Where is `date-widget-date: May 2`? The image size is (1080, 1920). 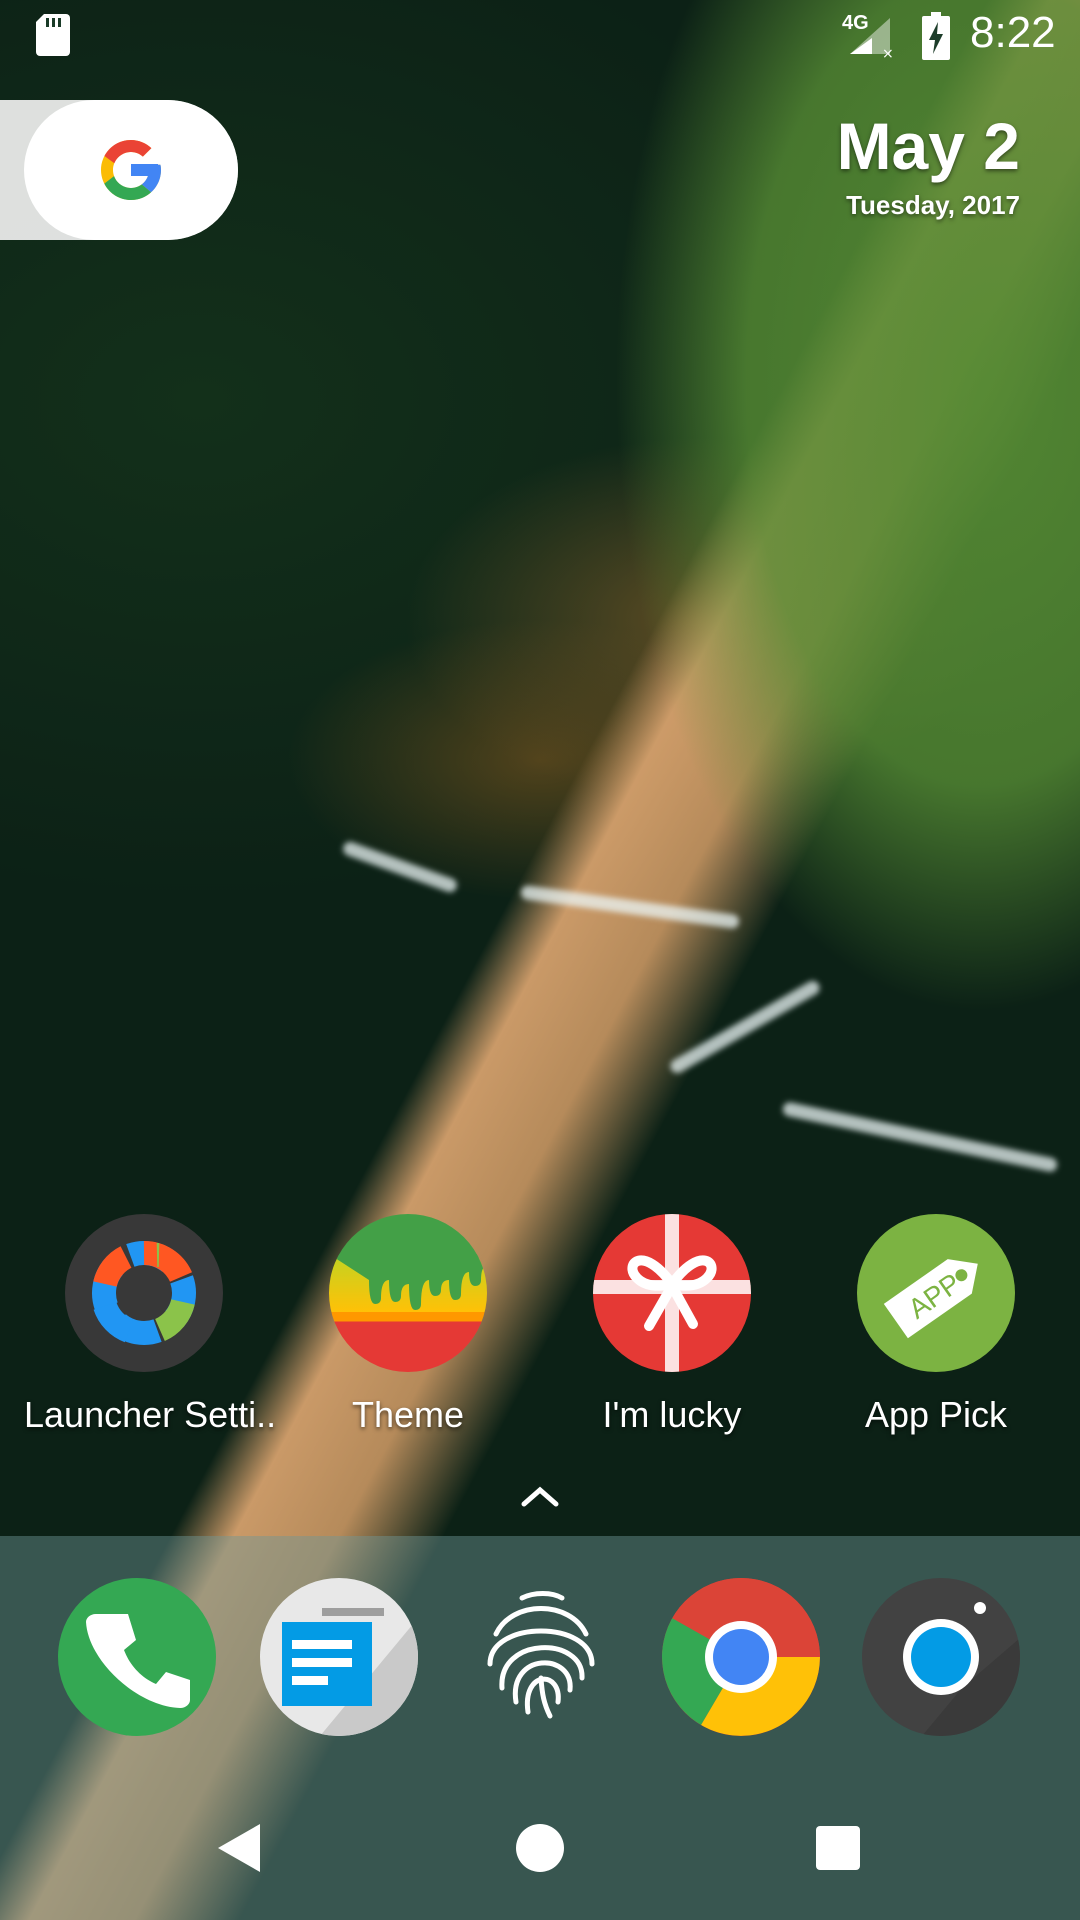
date-widget-date: May 2 is located at coordinates (928, 146).